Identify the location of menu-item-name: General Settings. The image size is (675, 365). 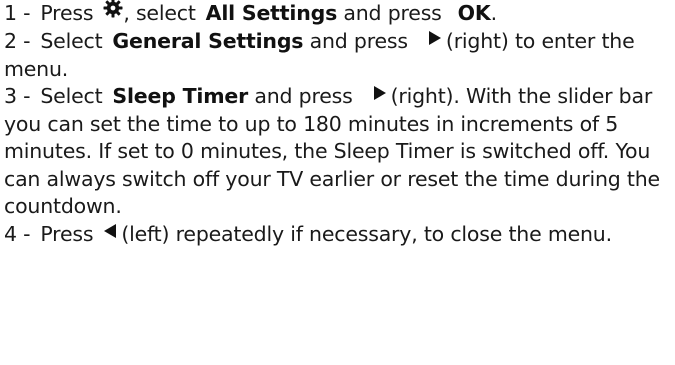
(208, 40).